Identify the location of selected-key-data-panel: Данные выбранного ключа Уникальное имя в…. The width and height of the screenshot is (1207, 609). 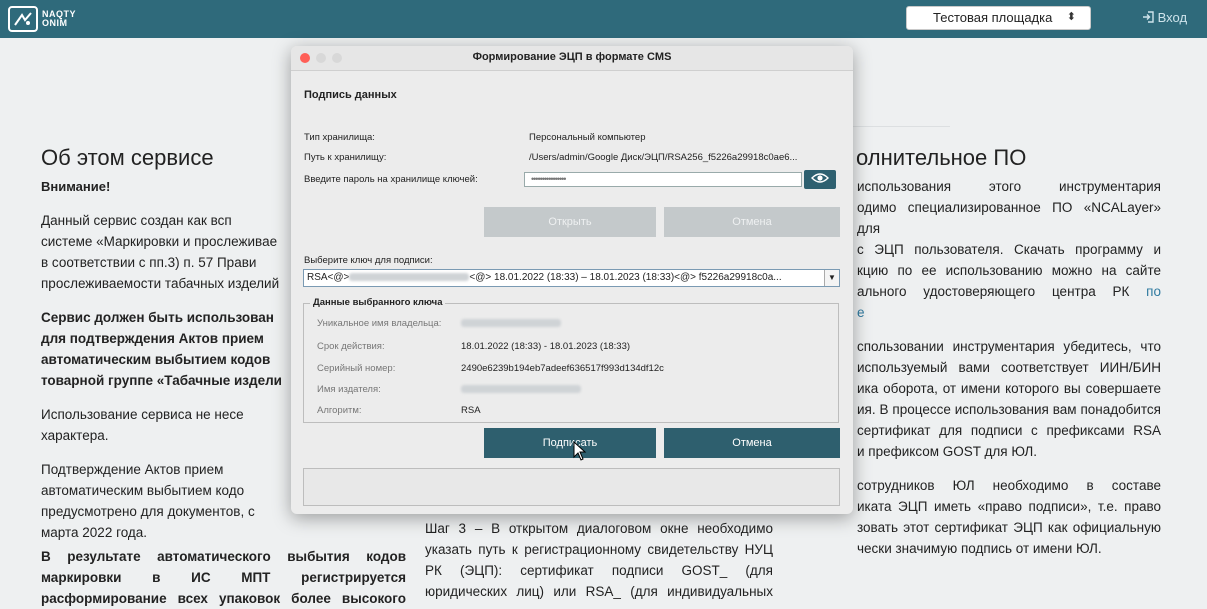
(571, 360).